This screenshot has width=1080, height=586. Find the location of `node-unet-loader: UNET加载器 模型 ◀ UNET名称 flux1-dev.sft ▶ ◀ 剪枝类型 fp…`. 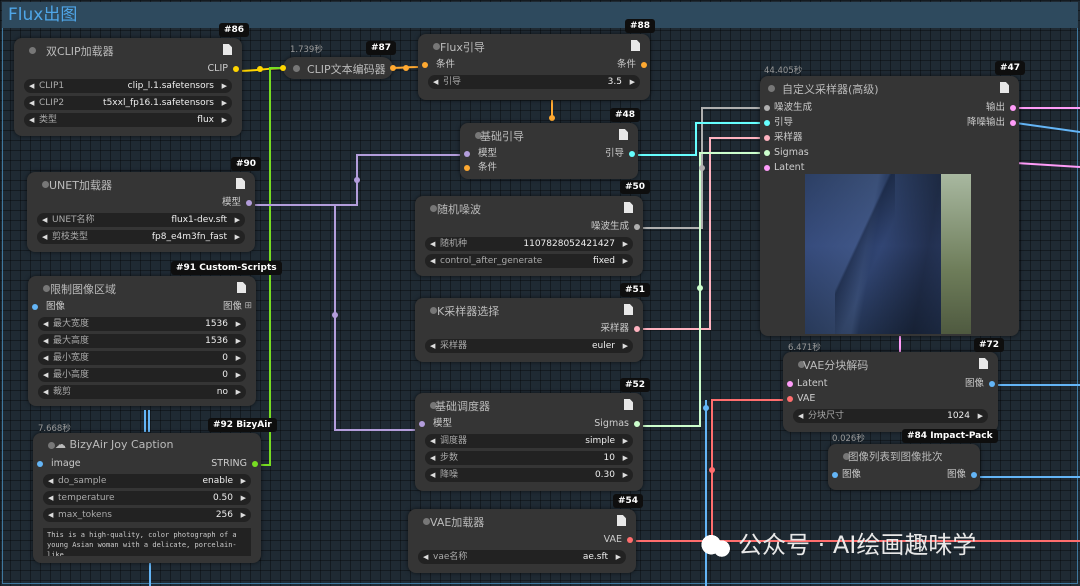

node-unet-loader: UNET加载器 模型 ◀ UNET名称 flux1-dev.sft ▶ ◀ 剪枝类型 fp… is located at coordinates (141, 212).